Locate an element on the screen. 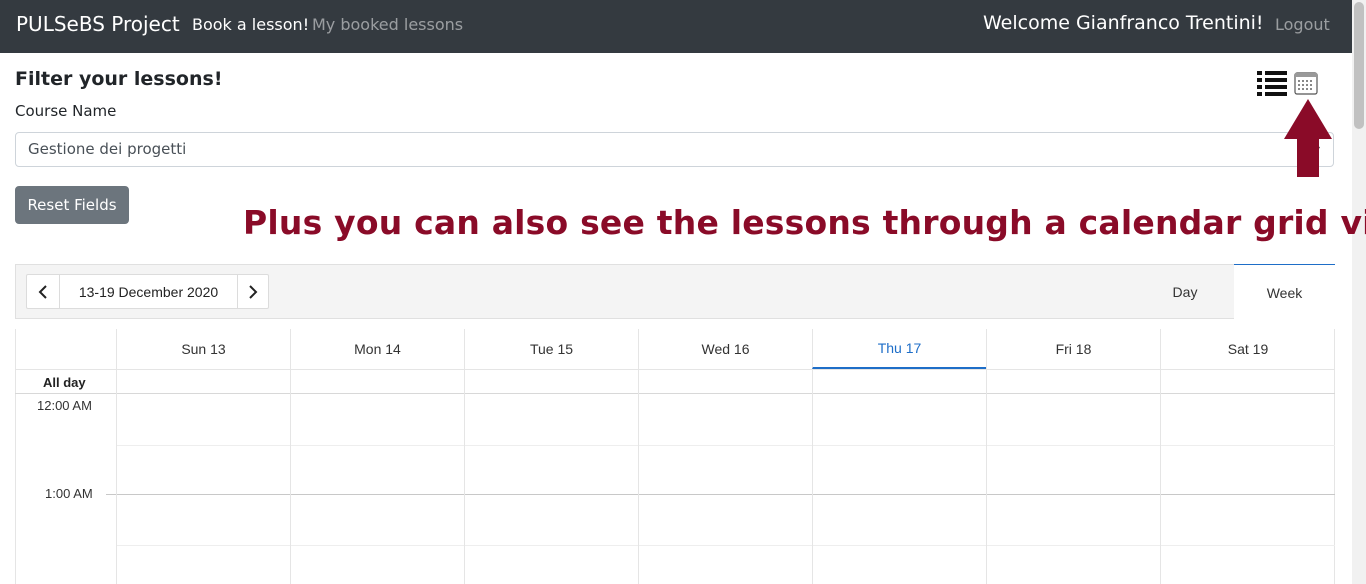  date-range-label: 13-19 December 2020 is located at coordinates (149, 291).